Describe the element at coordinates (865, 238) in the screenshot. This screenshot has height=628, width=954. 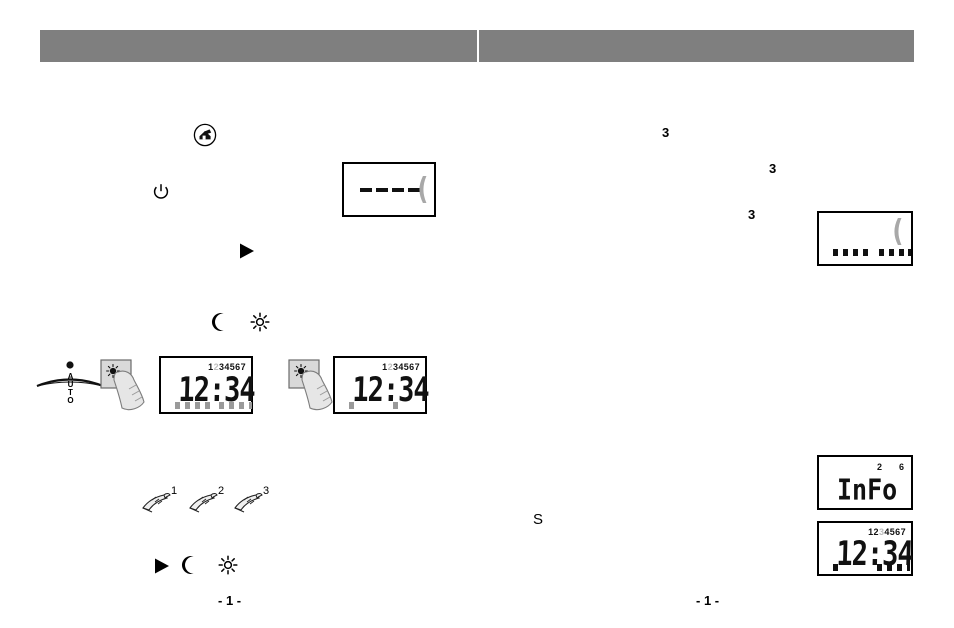
I see `lcd-display-flame-bars: (` at that location.